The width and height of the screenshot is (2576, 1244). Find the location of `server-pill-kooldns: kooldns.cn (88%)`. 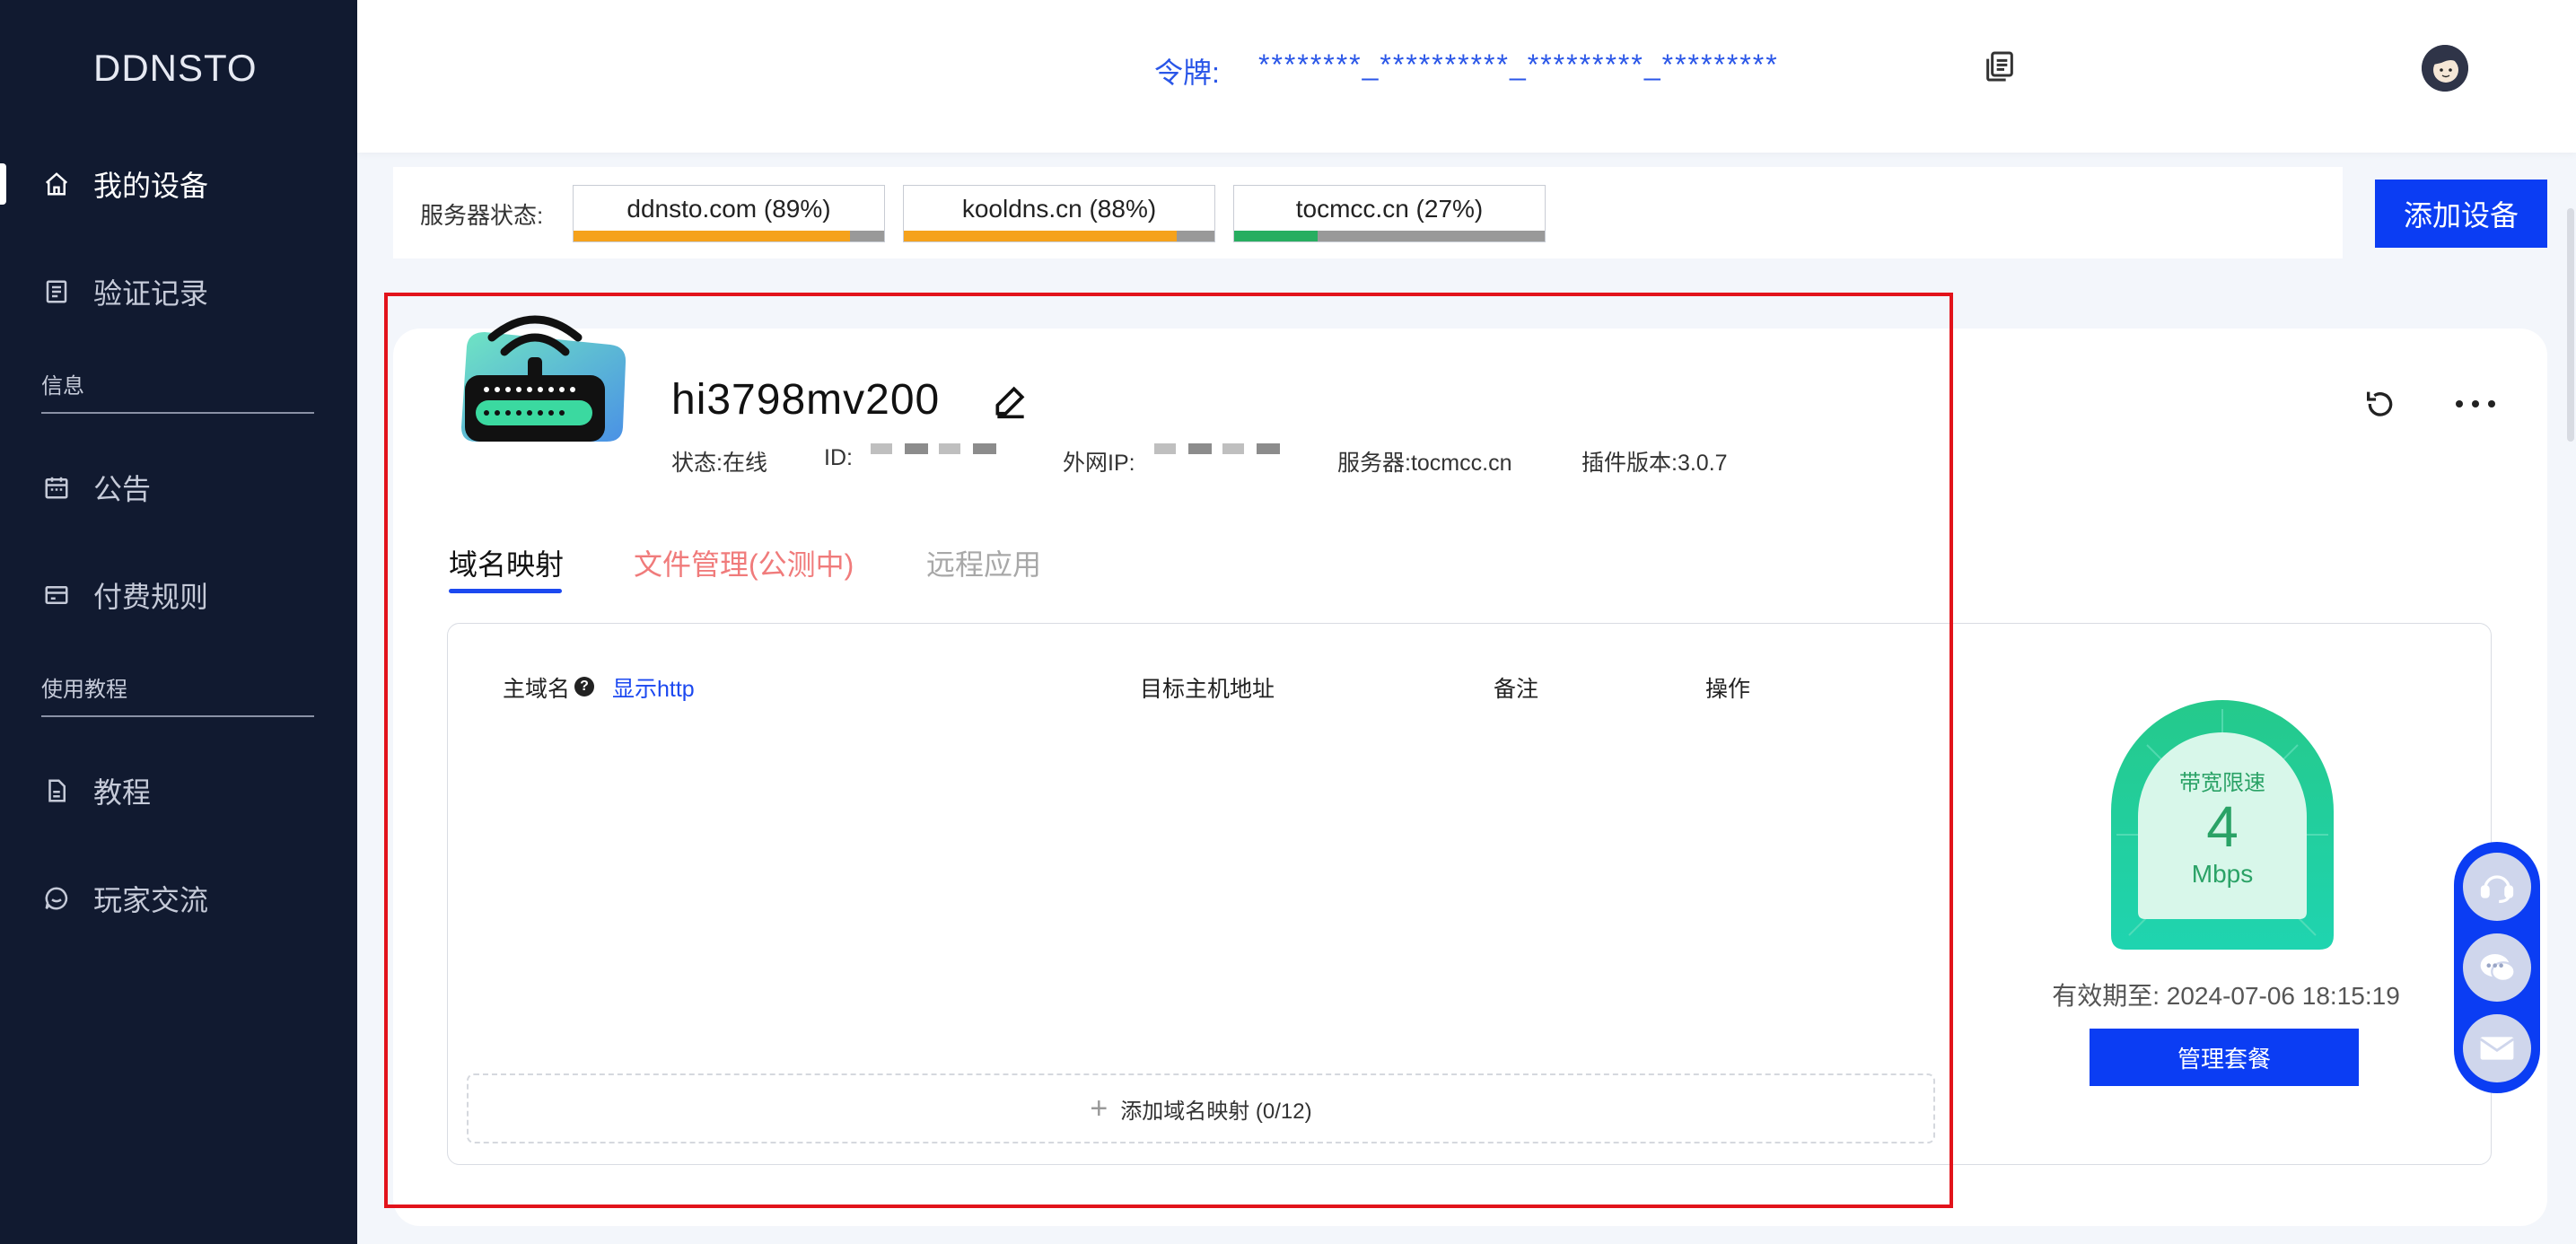

server-pill-kooldns: kooldns.cn (88%) is located at coordinates (1059, 214).